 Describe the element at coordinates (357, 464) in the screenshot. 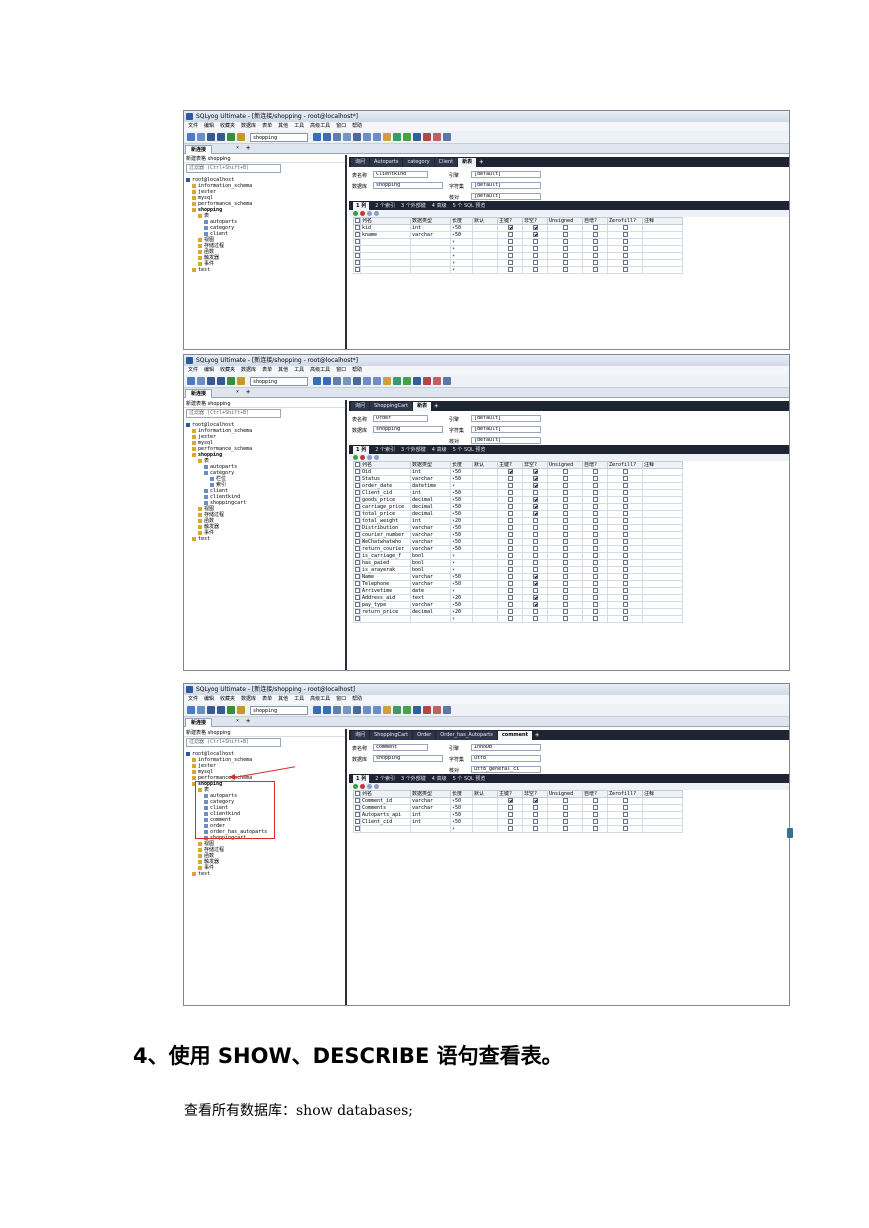

I see `select-all-checkbox` at that location.